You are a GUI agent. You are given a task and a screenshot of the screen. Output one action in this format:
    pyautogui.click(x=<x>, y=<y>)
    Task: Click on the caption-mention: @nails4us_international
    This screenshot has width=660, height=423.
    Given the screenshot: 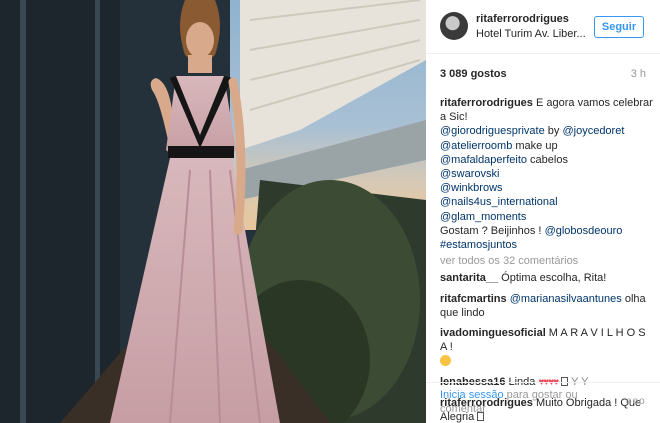 What is the action you would take?
    pyautogui.click(x=499, y=202)
    